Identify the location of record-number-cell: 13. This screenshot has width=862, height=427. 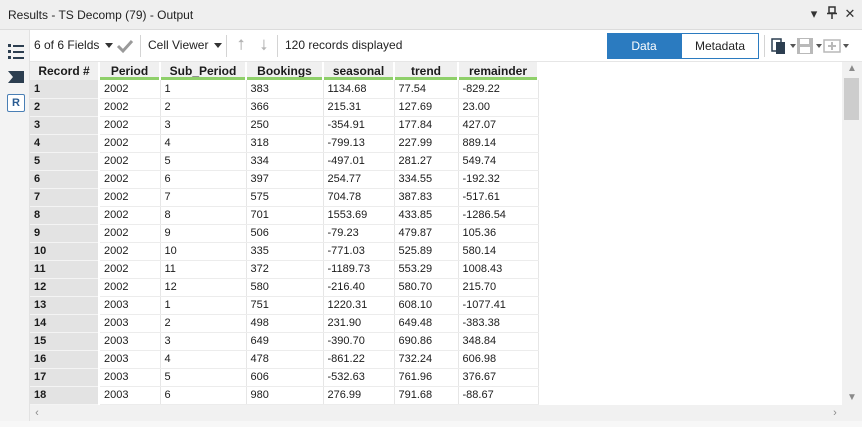
(65, 305).